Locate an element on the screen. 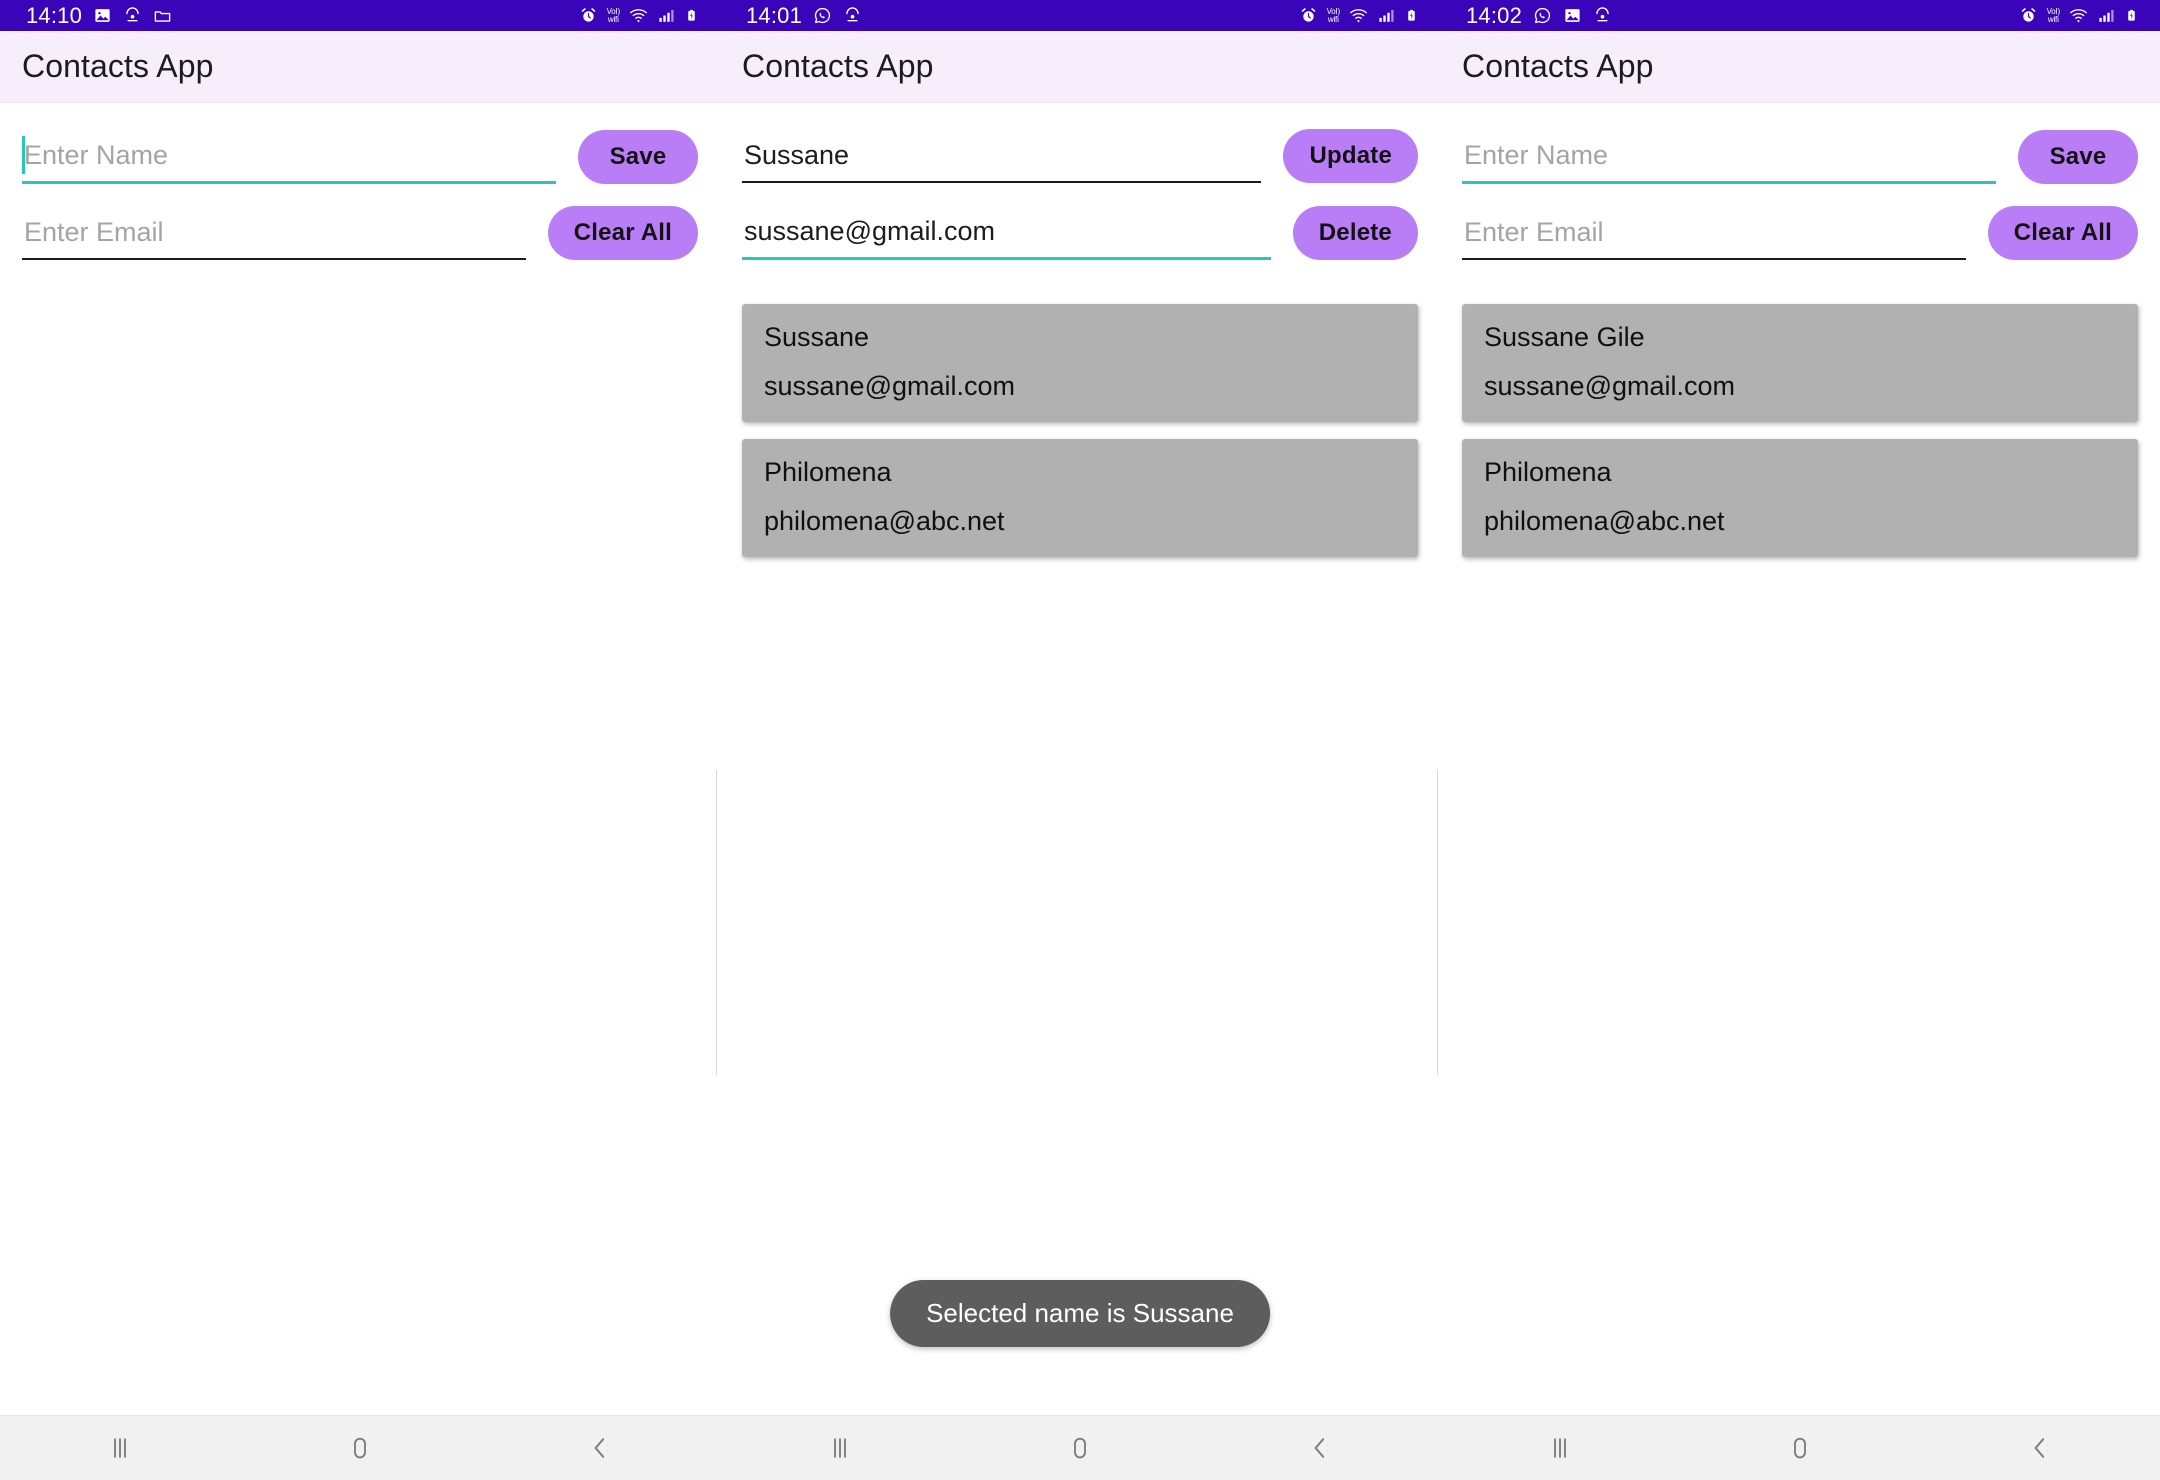 The height and width of the screenshot is (1480, 2160). secondary-action-button: Delete is located at coordinates (1355, 233).